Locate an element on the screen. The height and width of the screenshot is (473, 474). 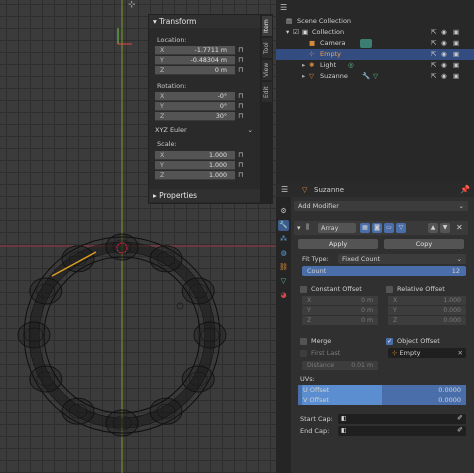
edit-mode-toggle-icon: ▦ is located at coordinates (365, 228).